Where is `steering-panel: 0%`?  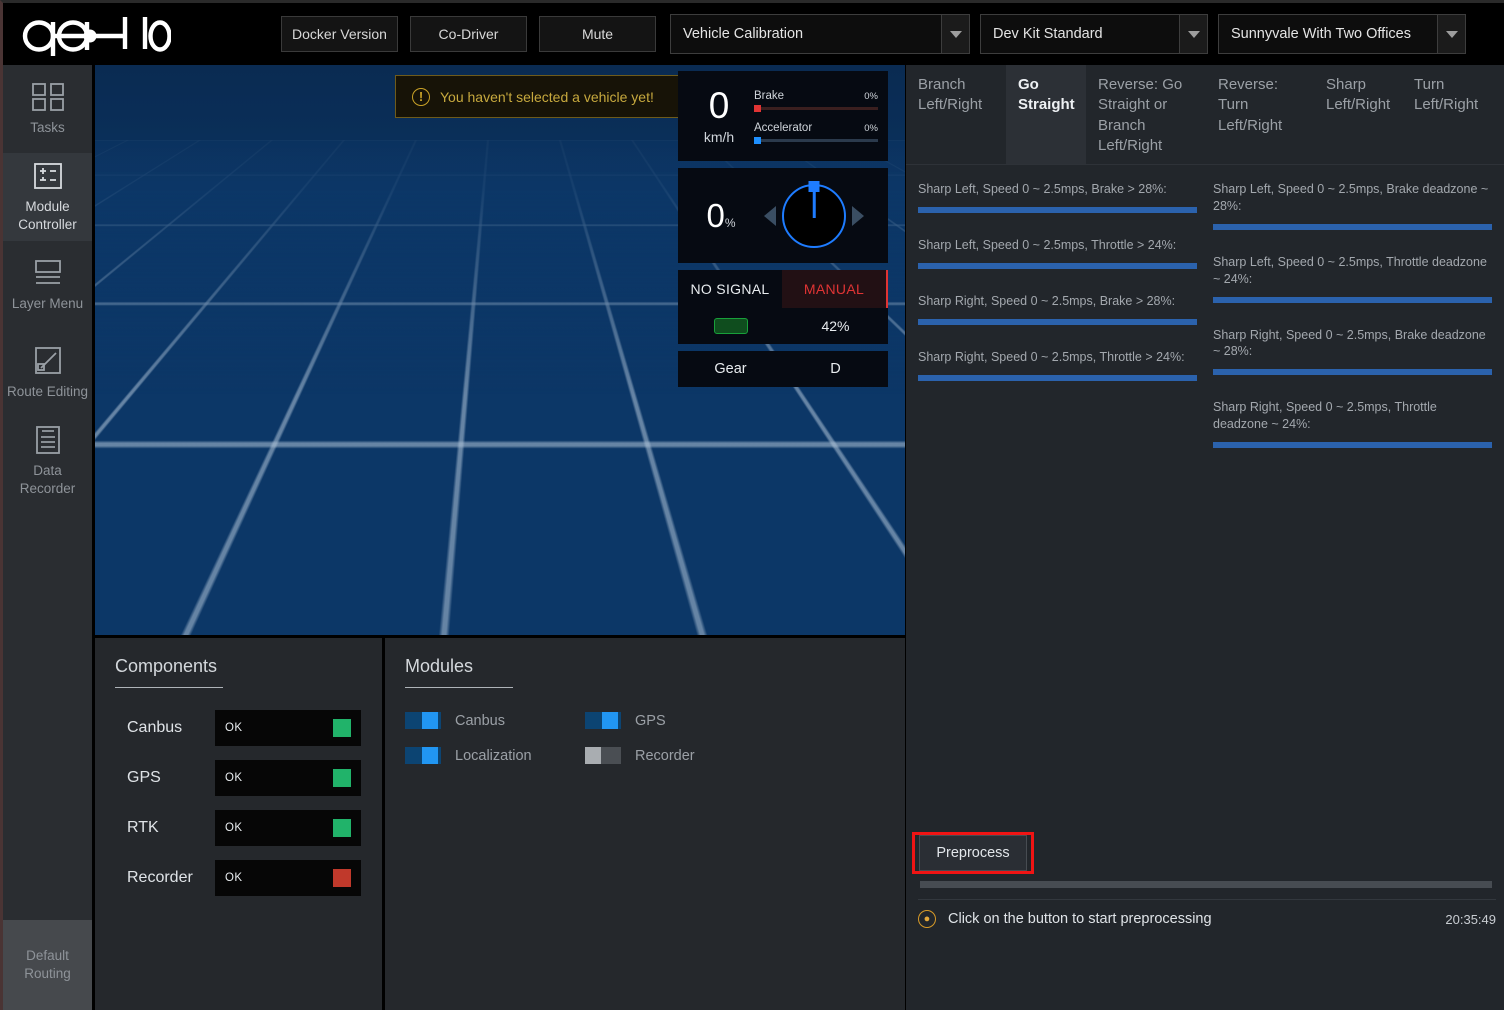
steering-panel: 0% is located at coordinates (783, 215).